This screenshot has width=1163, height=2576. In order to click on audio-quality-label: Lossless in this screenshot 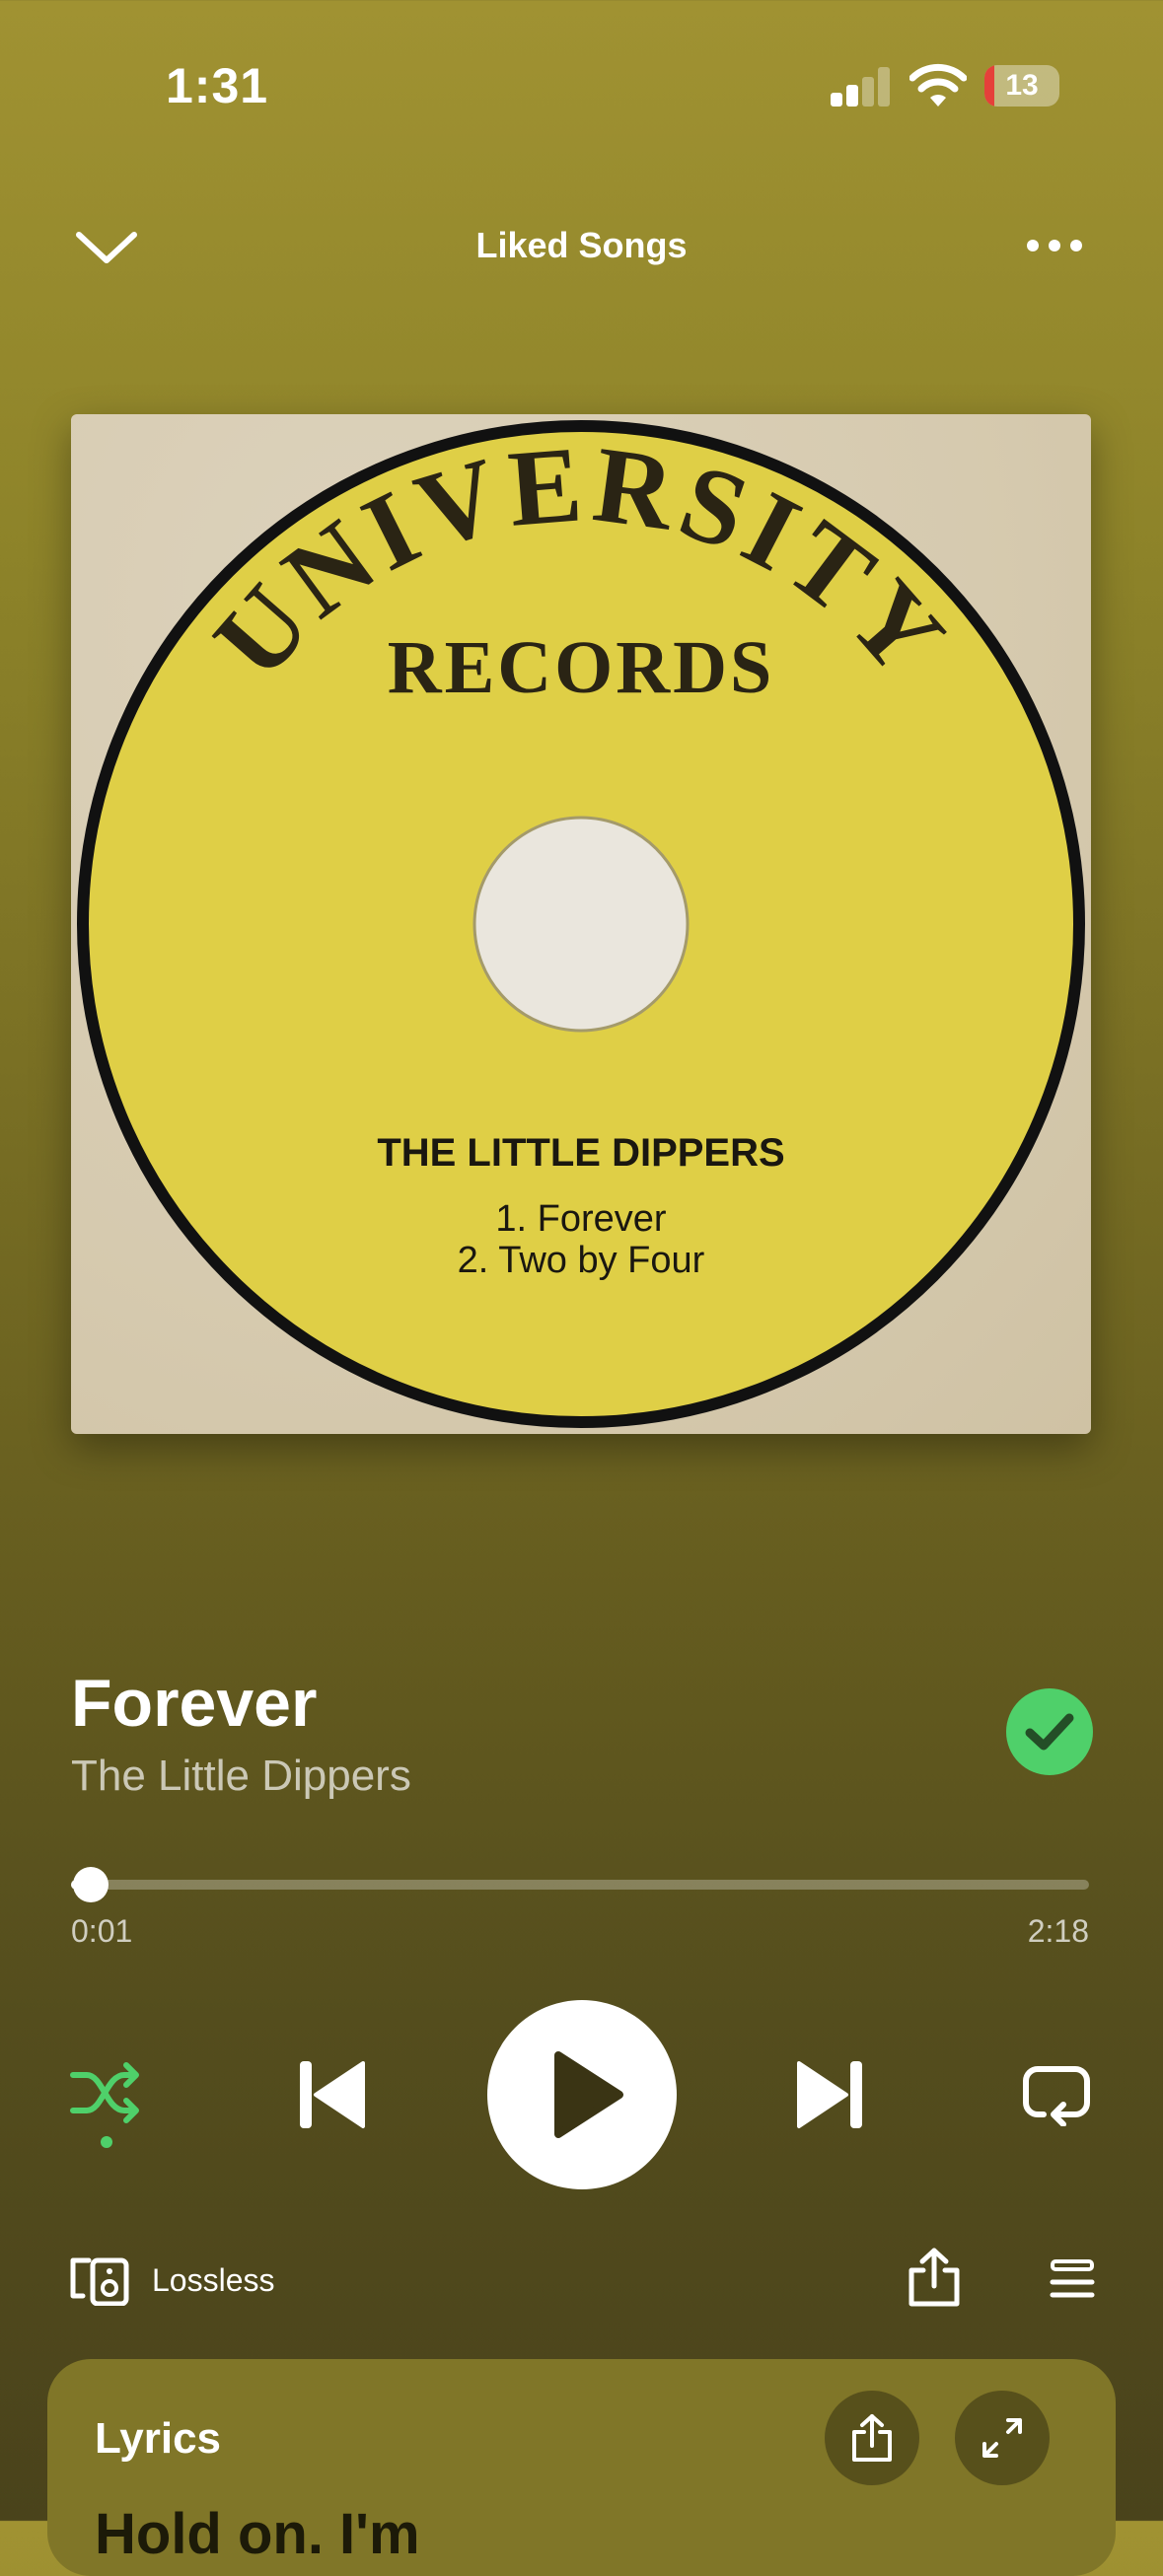, I will do `click(213, 2280)`.